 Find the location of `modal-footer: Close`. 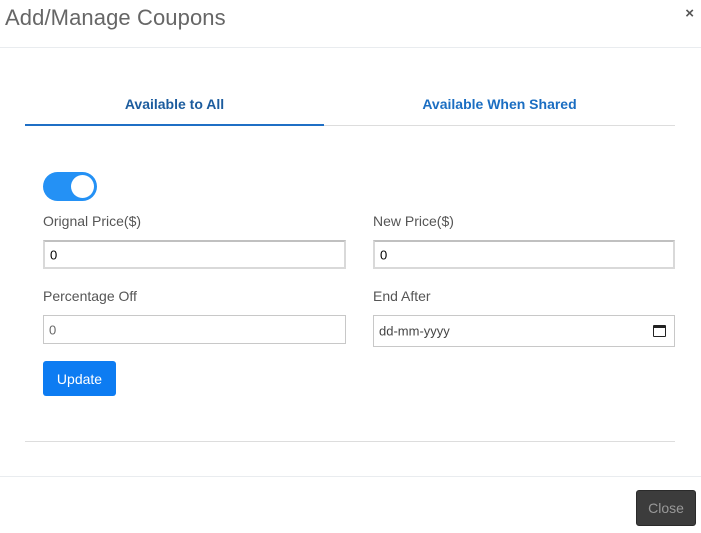

modal-footer: Close is located at coordinates (350, 504).